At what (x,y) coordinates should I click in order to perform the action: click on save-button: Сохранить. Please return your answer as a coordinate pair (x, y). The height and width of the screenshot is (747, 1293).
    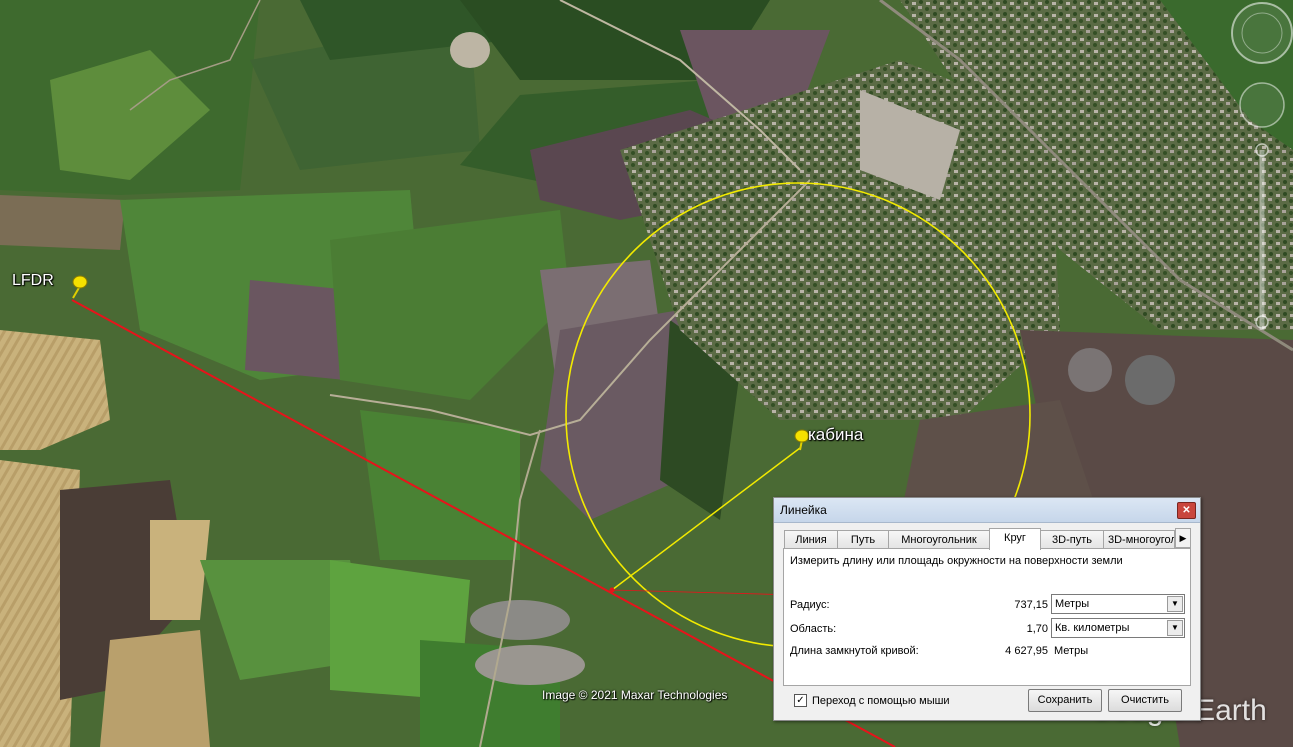
    Looking at the image, I should click on (1065, 700).